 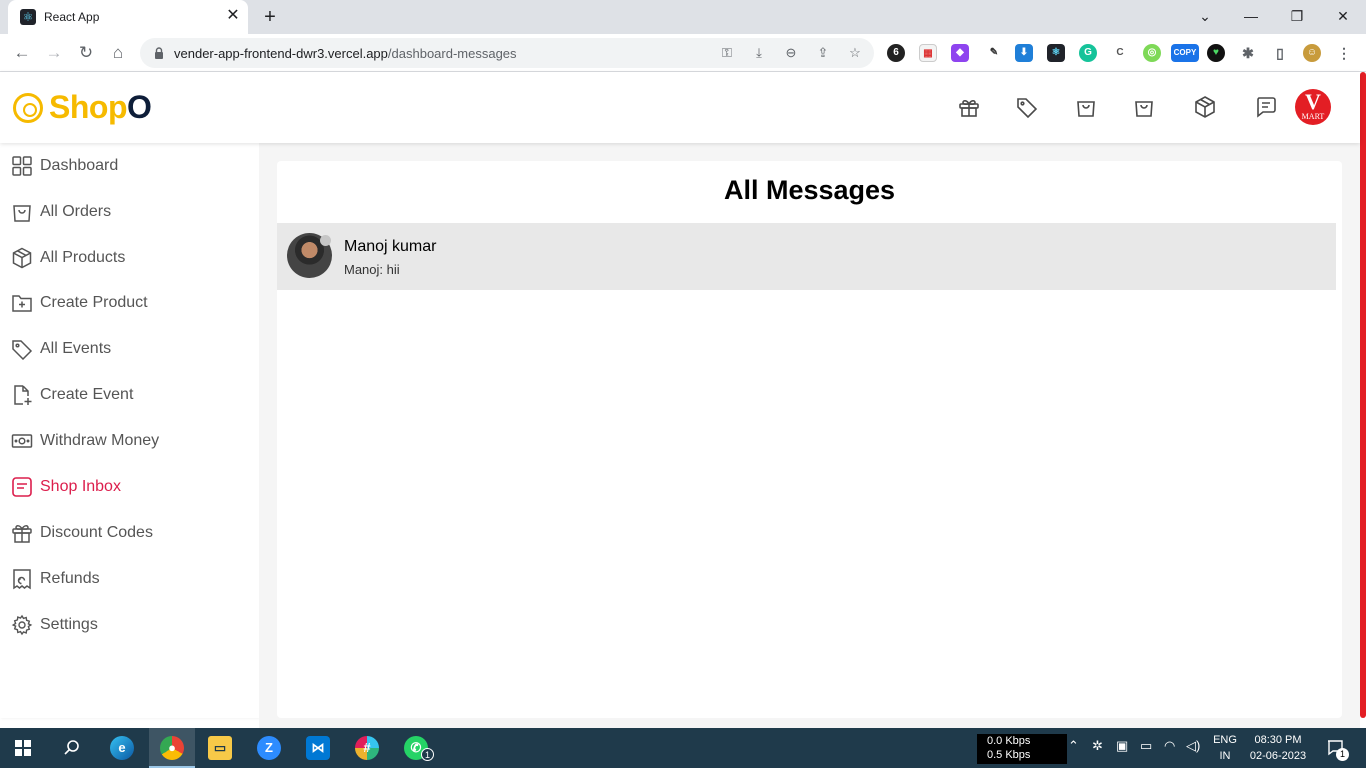 I want to click on language-indicator: ENG IN, so click(x=1225, y=748).